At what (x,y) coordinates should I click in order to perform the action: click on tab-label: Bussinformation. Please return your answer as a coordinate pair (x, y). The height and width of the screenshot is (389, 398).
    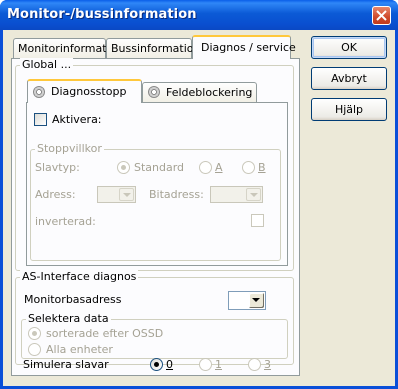
    Looking at the image, I should click on (156, 48).